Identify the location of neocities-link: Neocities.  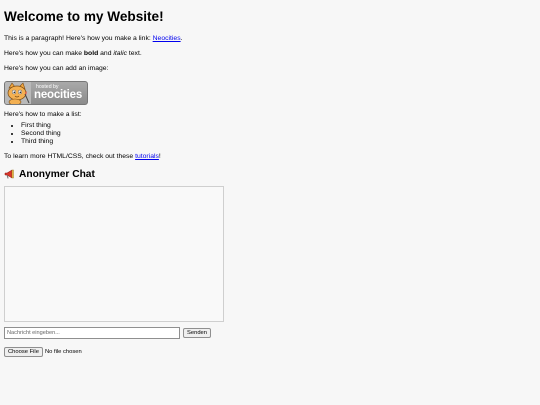
(167, 38).